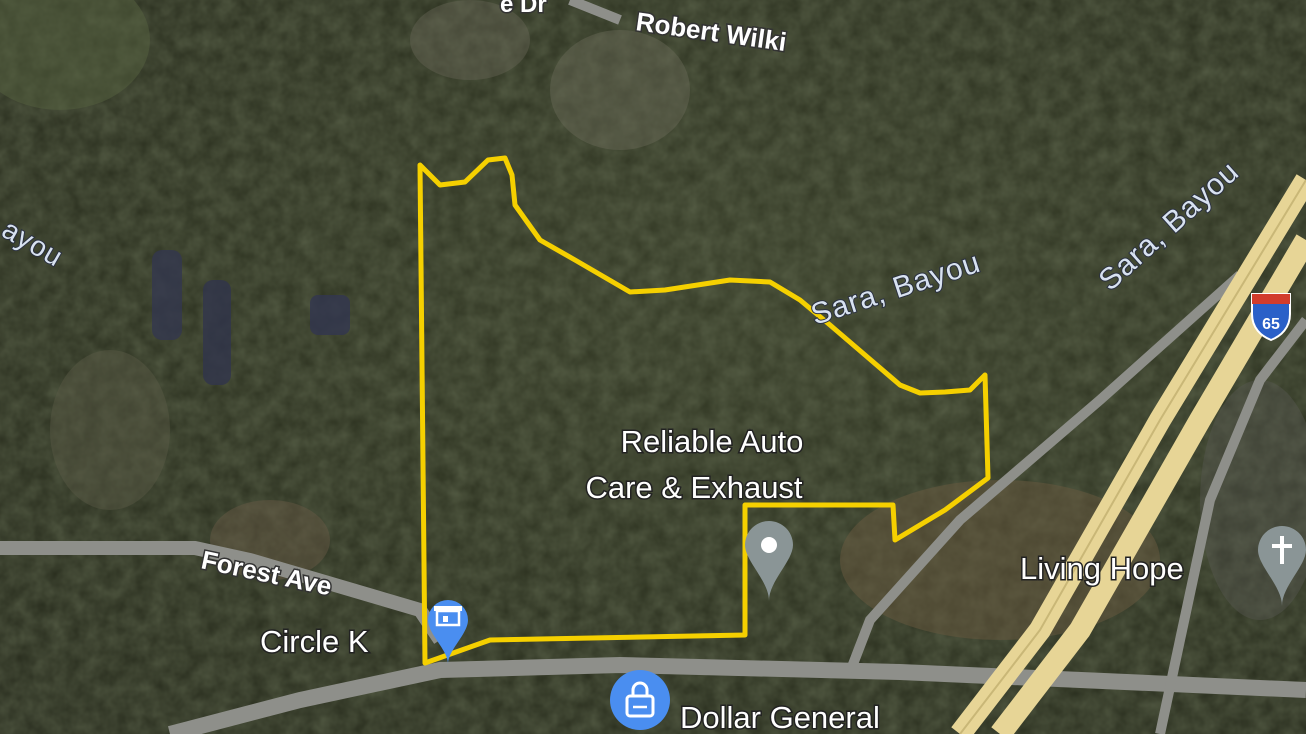  Describe the element at coordinates (769, 561) in the screenshot. I see `place-pin-icon` at that location.